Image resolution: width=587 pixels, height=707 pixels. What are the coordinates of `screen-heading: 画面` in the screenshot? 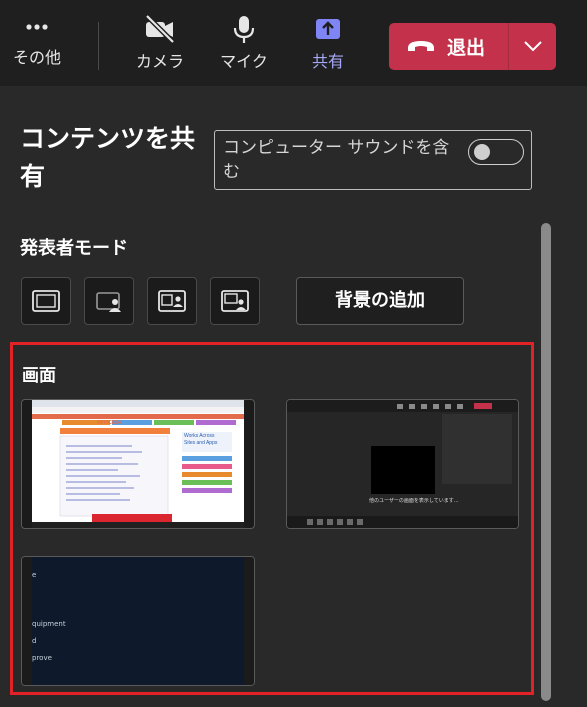 It's located at (39, 376).